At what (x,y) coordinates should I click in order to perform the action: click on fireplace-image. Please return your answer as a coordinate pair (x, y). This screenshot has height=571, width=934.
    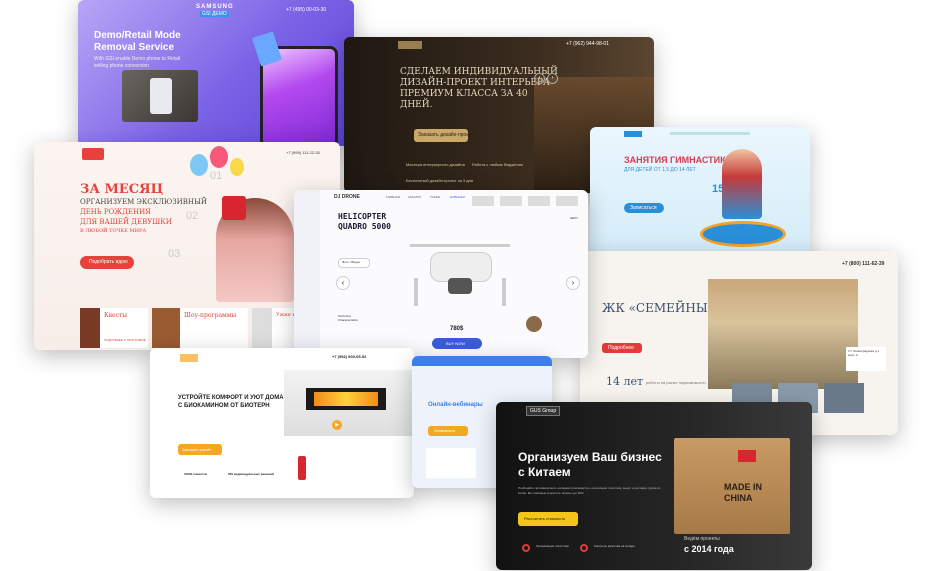
    Looking at the image, I should click on (348, 403).